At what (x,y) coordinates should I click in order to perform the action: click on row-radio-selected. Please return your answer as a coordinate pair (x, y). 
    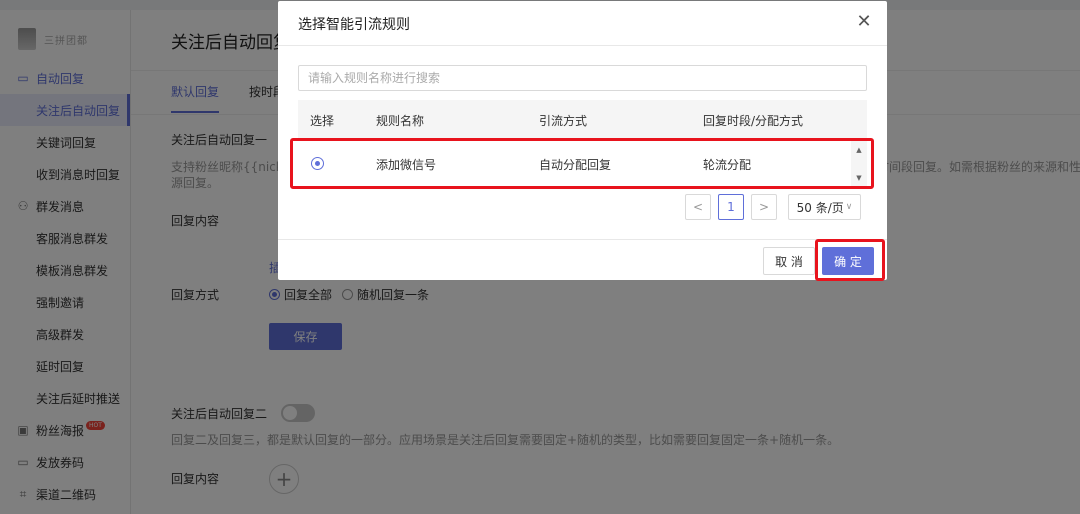
    Looking at the image, I should click on (317, 163).